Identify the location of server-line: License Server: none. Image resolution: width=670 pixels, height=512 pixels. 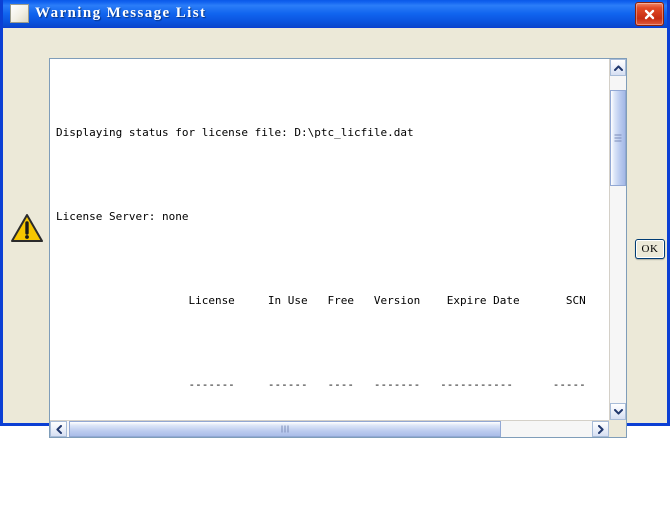
(122, 216).